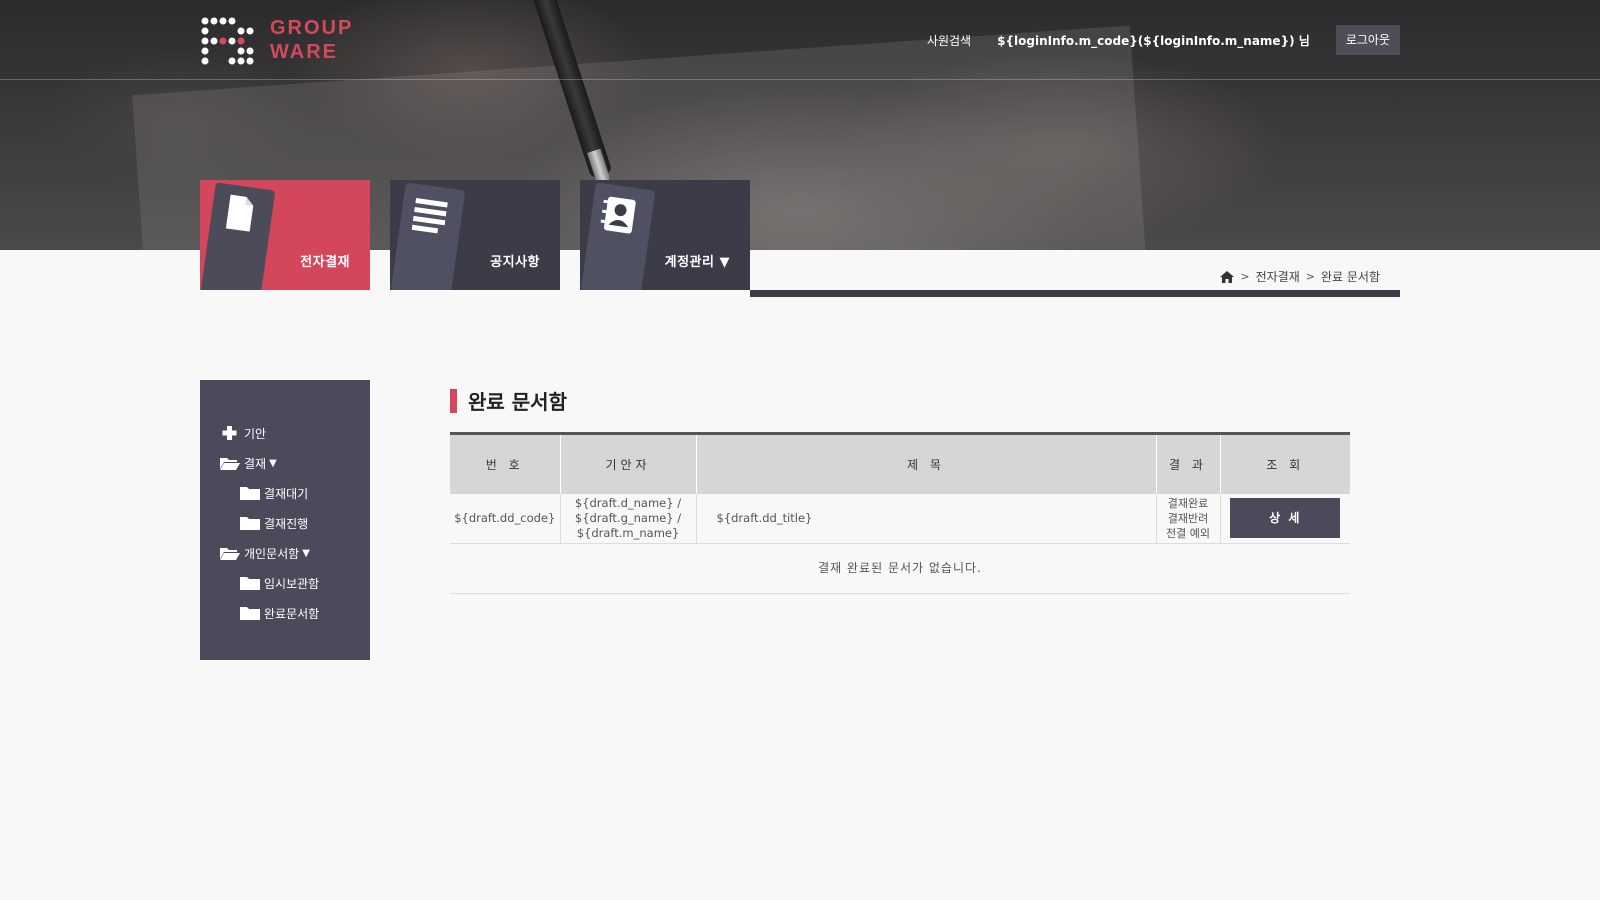 This screenshot has width=1600, height=900. Describe the element at coordinates (800, 79) in the screenshot. I see `header-divider` at that location.